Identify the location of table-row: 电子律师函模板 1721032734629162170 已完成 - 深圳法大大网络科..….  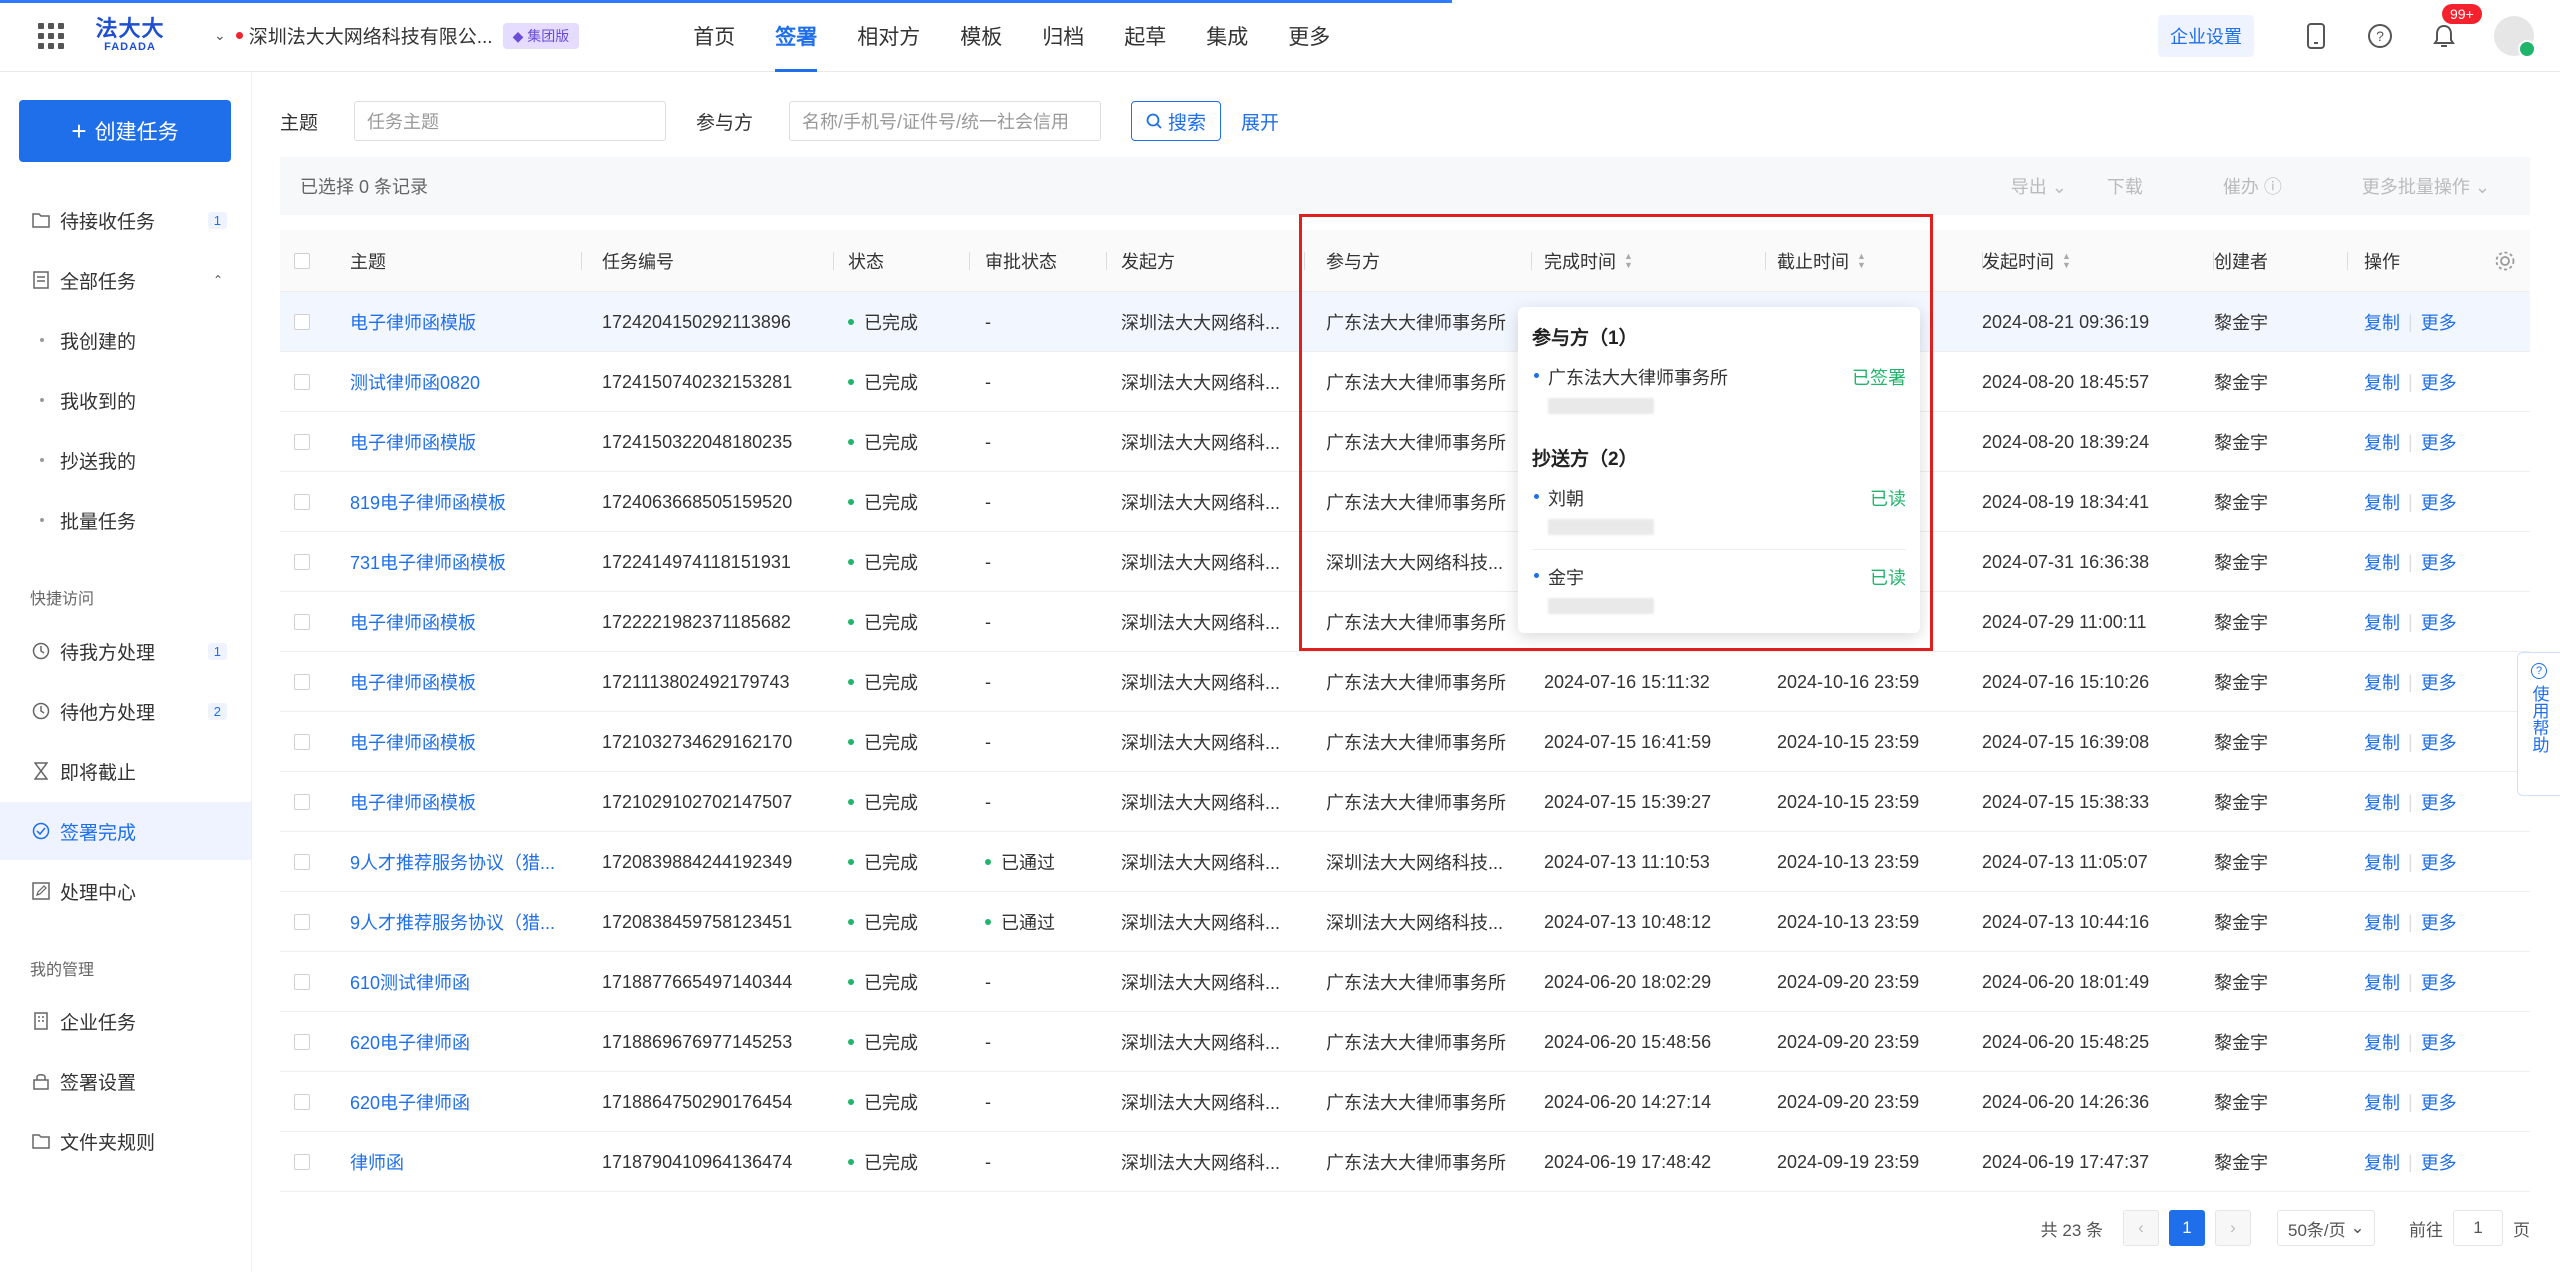
(1405, 742).